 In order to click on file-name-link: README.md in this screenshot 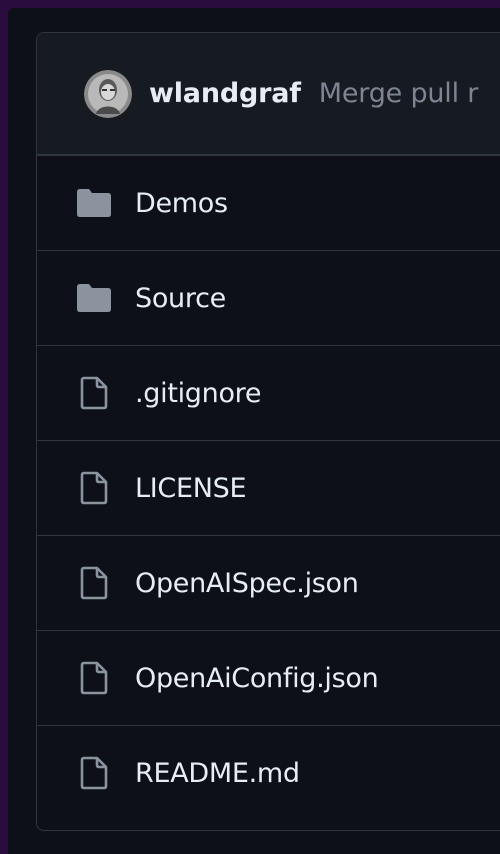, I will do `click(217, 773)`.